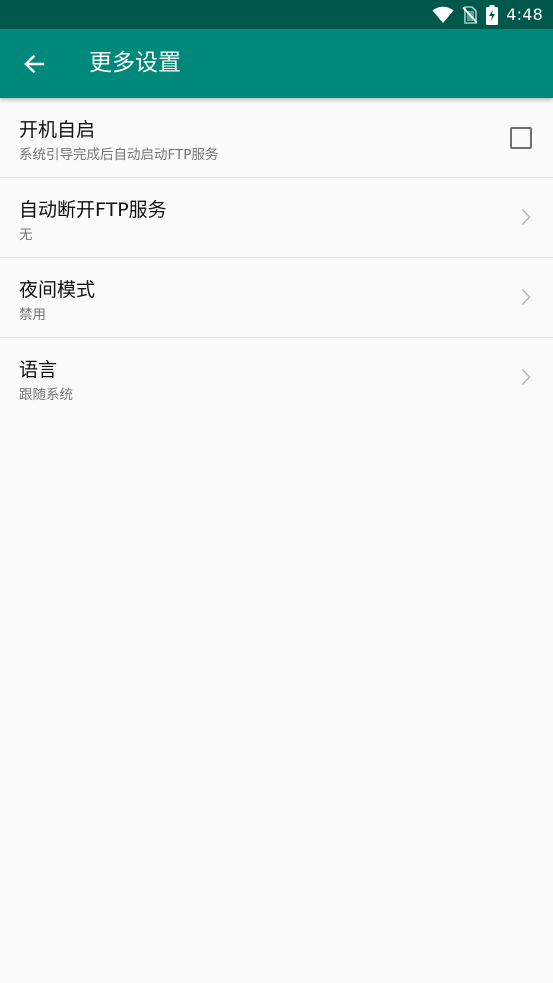  I want to click on setting-subtitle: 系统引导完成后自动启动FTP服务, so click(119, 155).